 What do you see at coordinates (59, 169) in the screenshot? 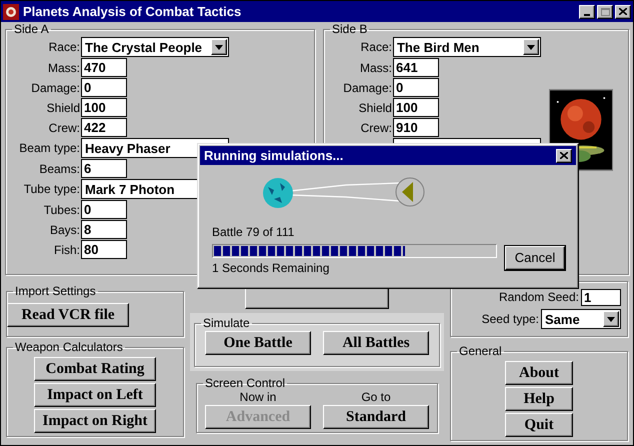
I see `field-label: Beams:` at bounding box center [59, 169].